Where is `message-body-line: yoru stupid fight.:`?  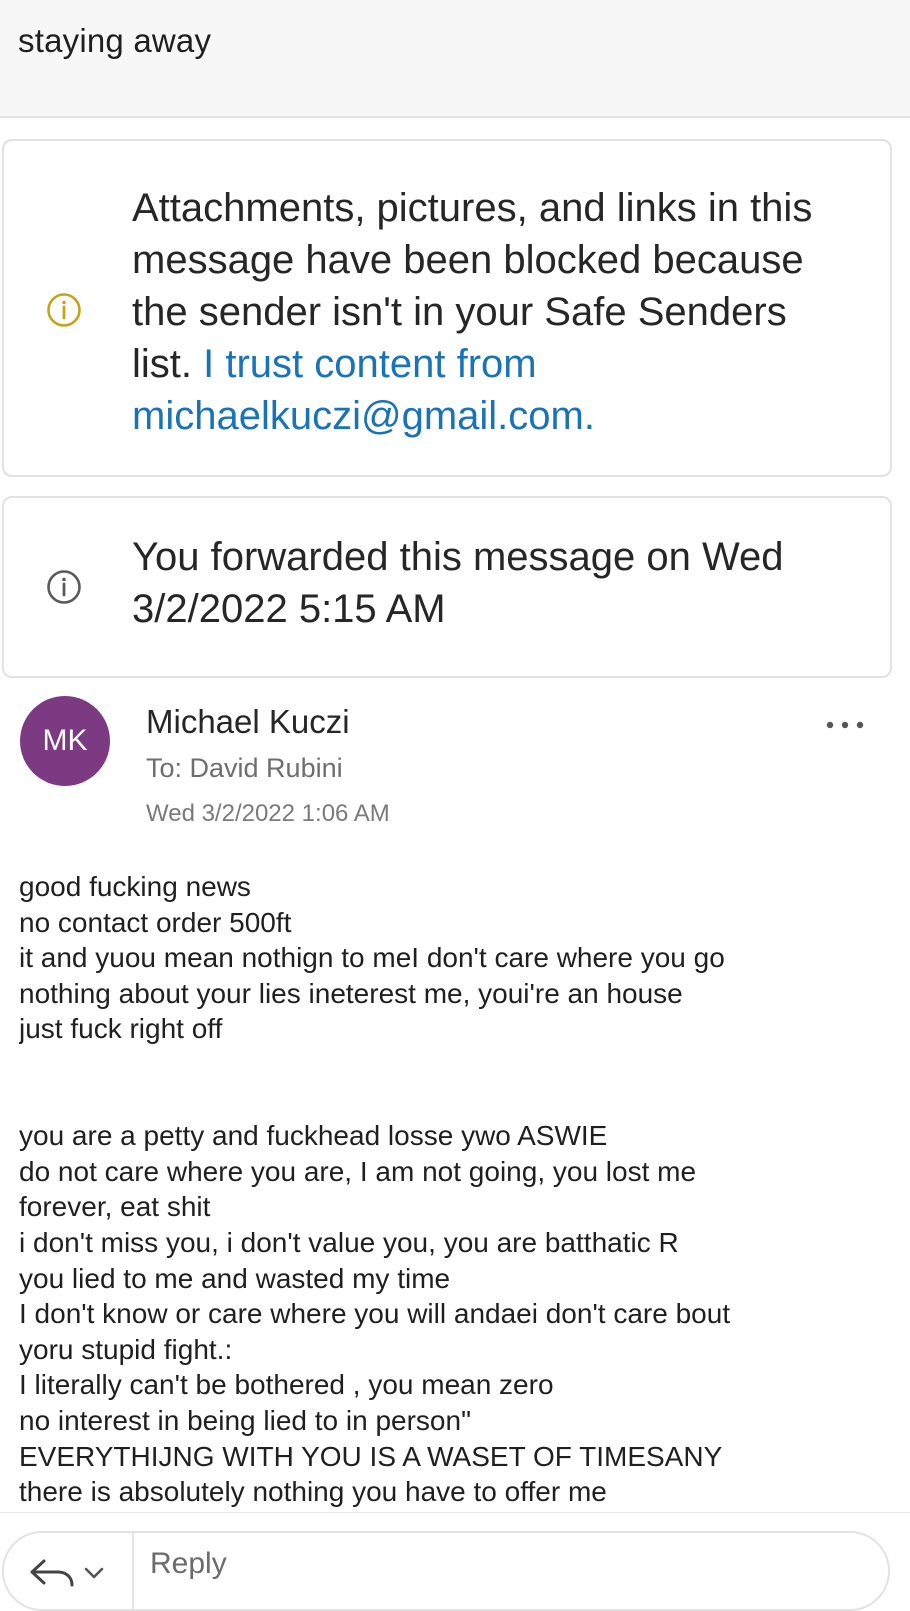 message-body-line: yoru stupid fight.: is located at coordinates (126, 1349).